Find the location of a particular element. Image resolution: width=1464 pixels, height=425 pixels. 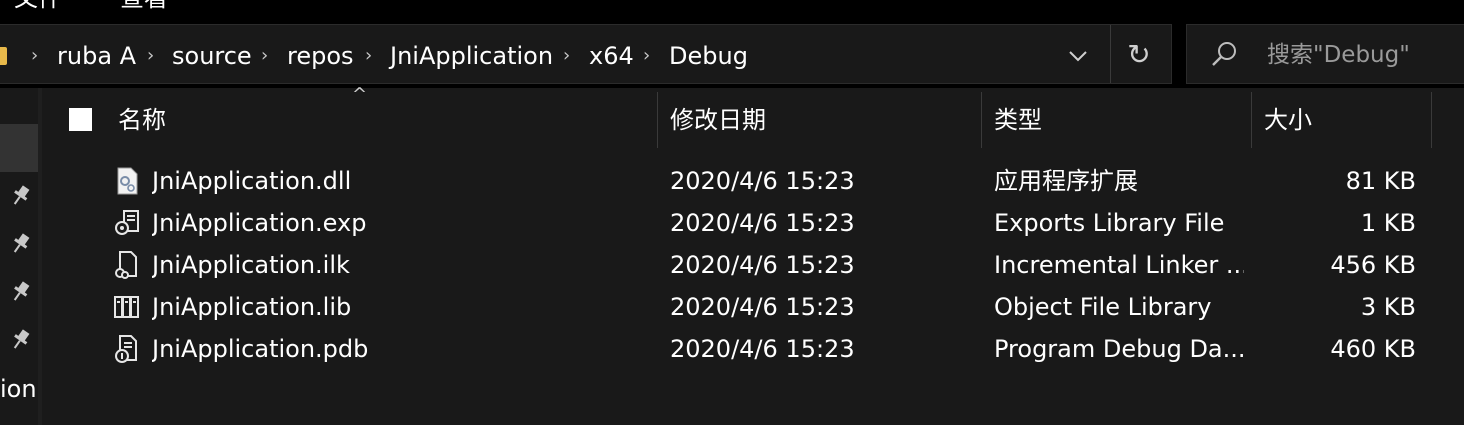

exp-file-icon is located at coordinates (127, 222).